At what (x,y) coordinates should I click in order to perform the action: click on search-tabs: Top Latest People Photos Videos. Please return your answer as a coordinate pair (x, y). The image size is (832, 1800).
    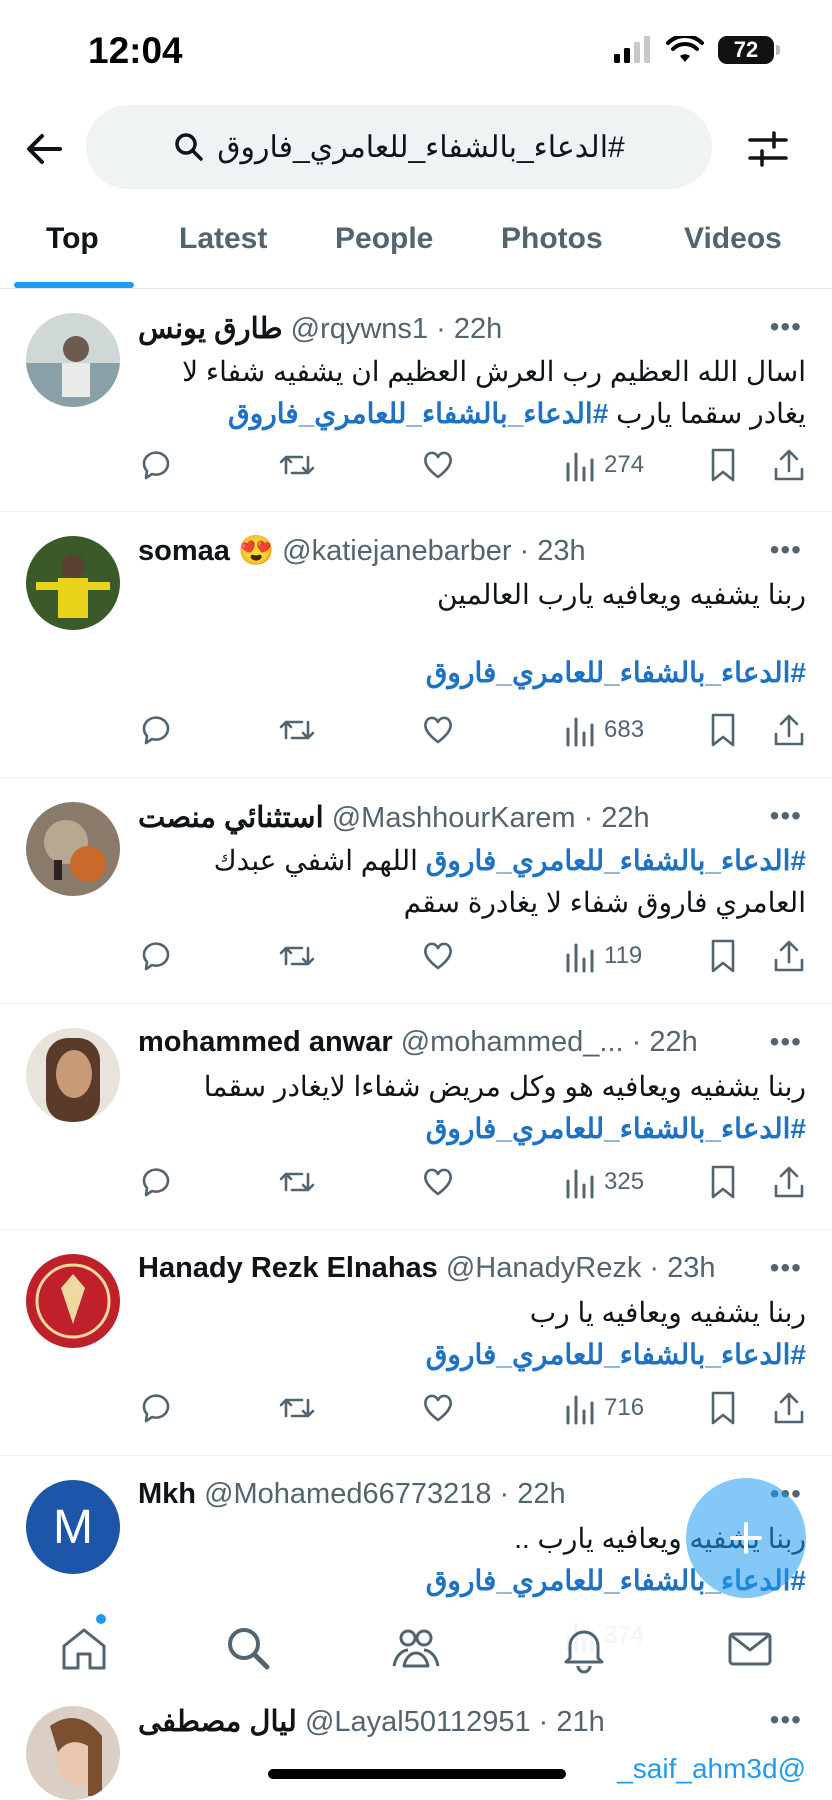
    Looking at the image, I should click on (416, 239).